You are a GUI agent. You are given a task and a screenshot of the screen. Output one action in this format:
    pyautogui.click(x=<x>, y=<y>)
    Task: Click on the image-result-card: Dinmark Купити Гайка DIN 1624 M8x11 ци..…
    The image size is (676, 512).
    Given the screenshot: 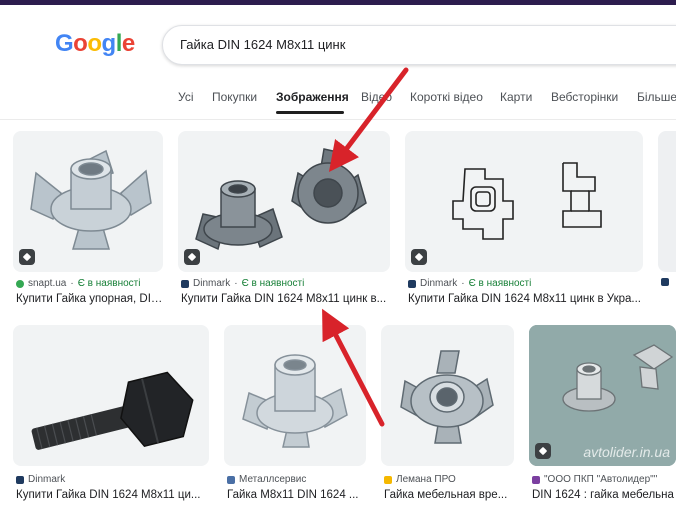 What is the action you would take?
    pyautogui.click(x=111, y=418)
    